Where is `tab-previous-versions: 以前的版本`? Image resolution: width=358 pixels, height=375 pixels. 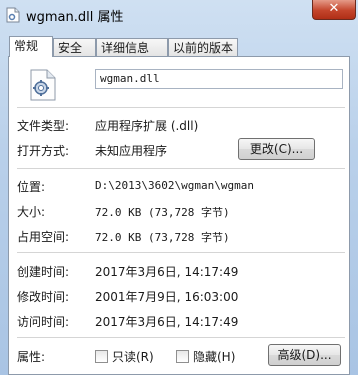 tab-previous-versions: 以前的版本 is located at coordinates (203, 47).